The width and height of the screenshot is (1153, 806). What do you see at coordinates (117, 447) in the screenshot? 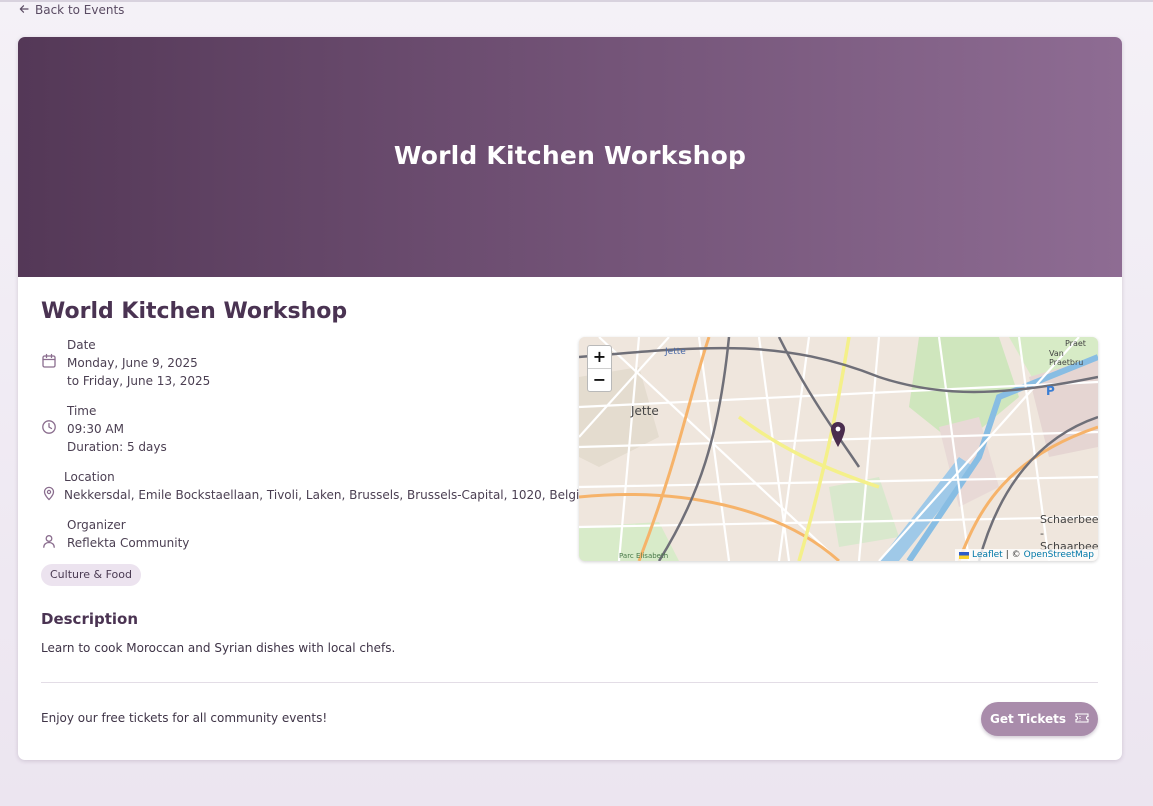
I see `time-duration: Duration: 5 days` at bounding box center [117, 447].